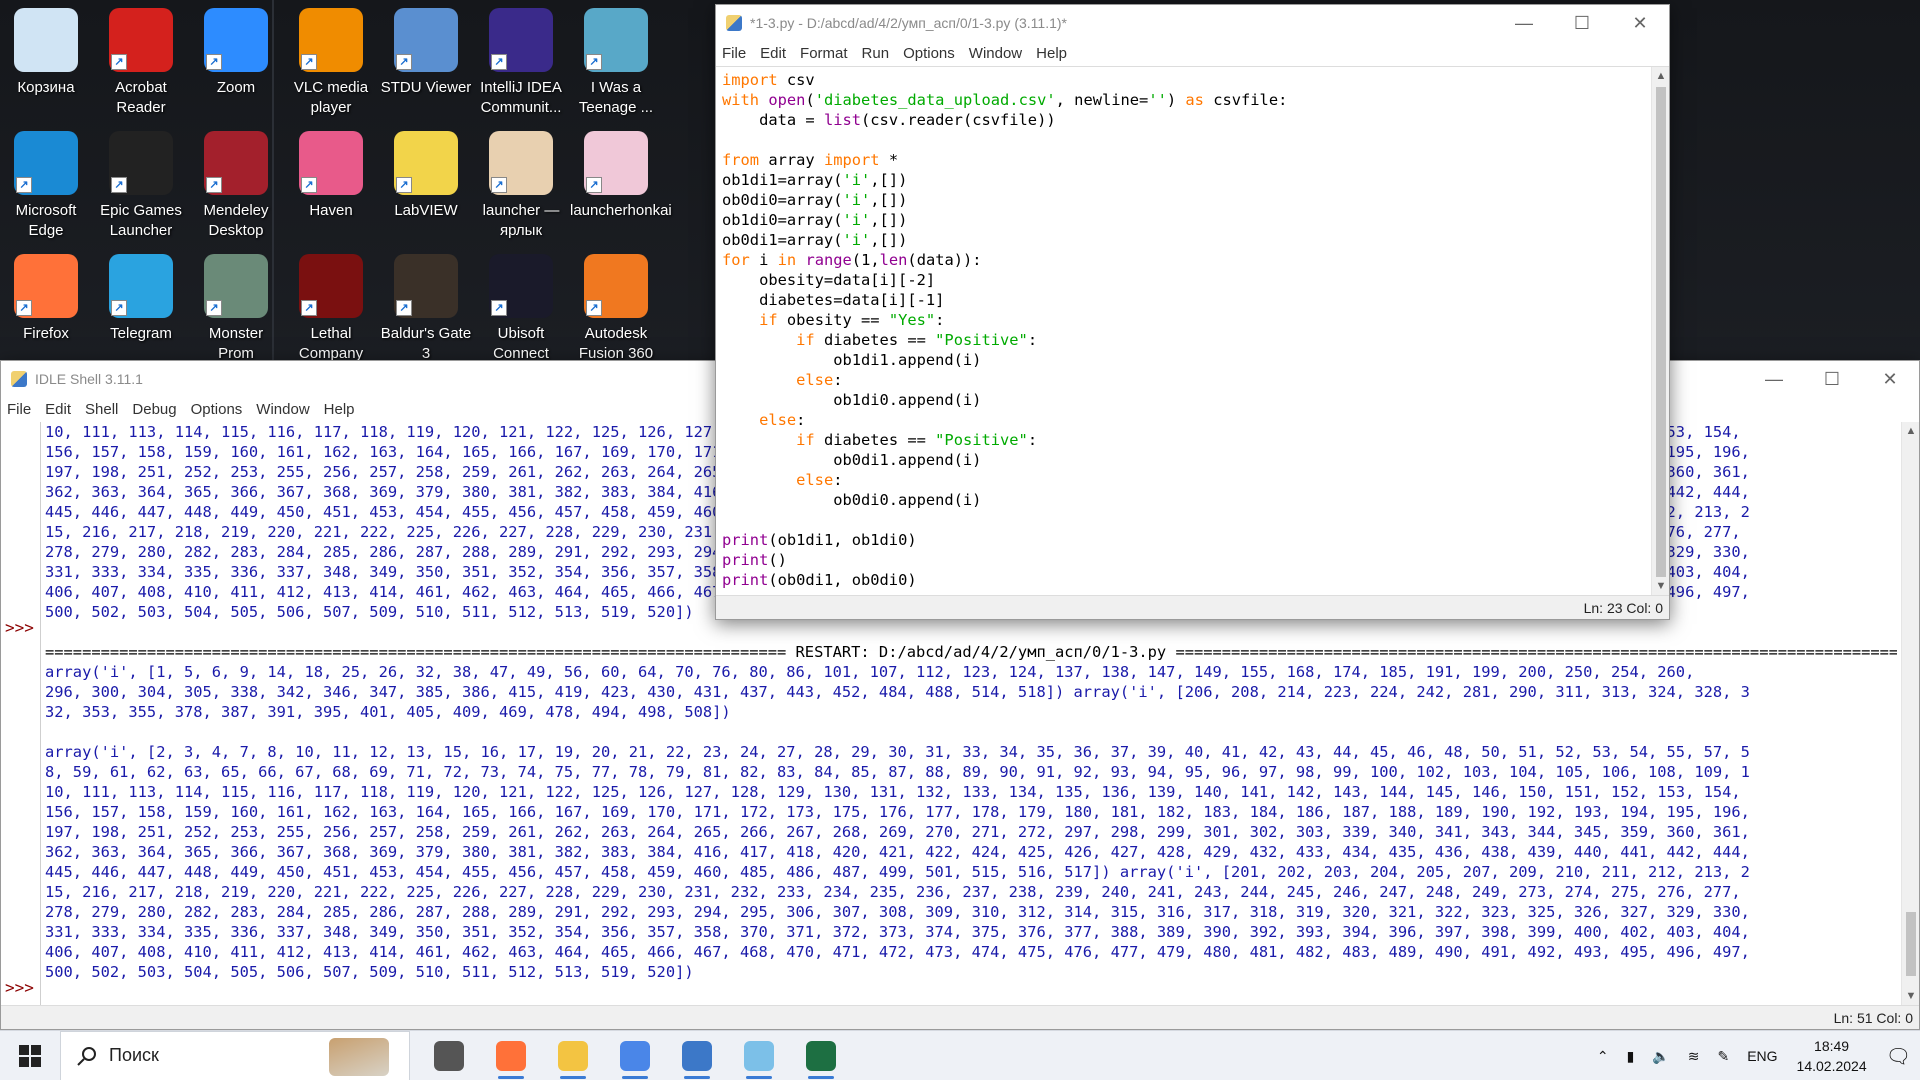  What do you see at coordinates (331, 306) in the screenshot?
I see `desktop-shortcut: ↗ Lethal Company` at bounding box center [331, 306].